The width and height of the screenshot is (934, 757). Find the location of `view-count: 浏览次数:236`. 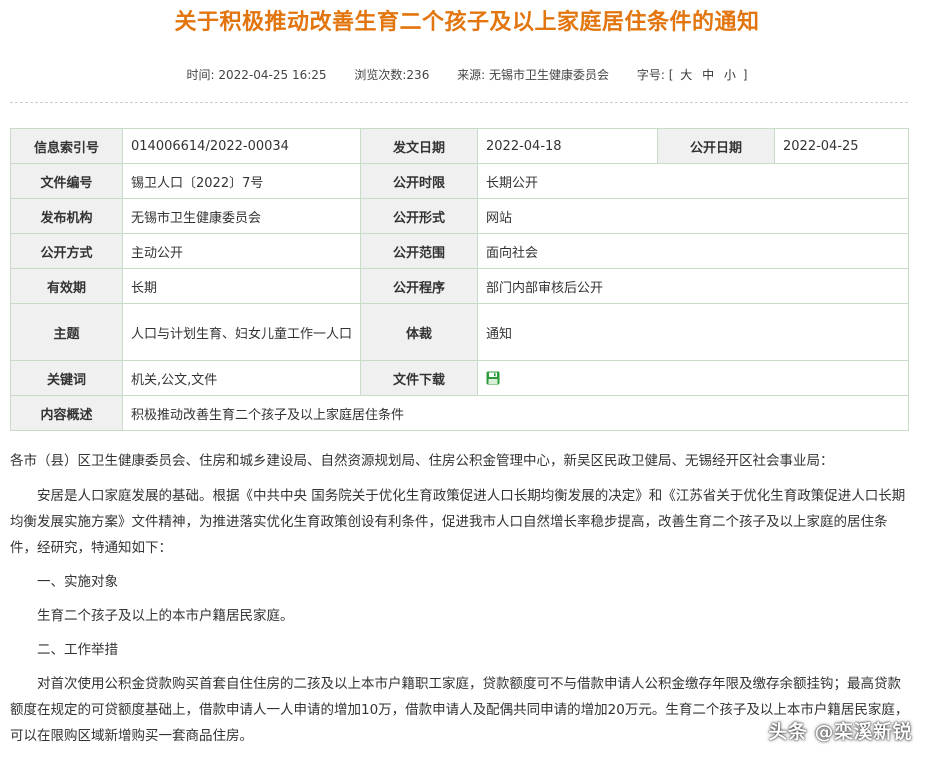

view-count: 浏览次数:236 is located at coordinates (392, 75).